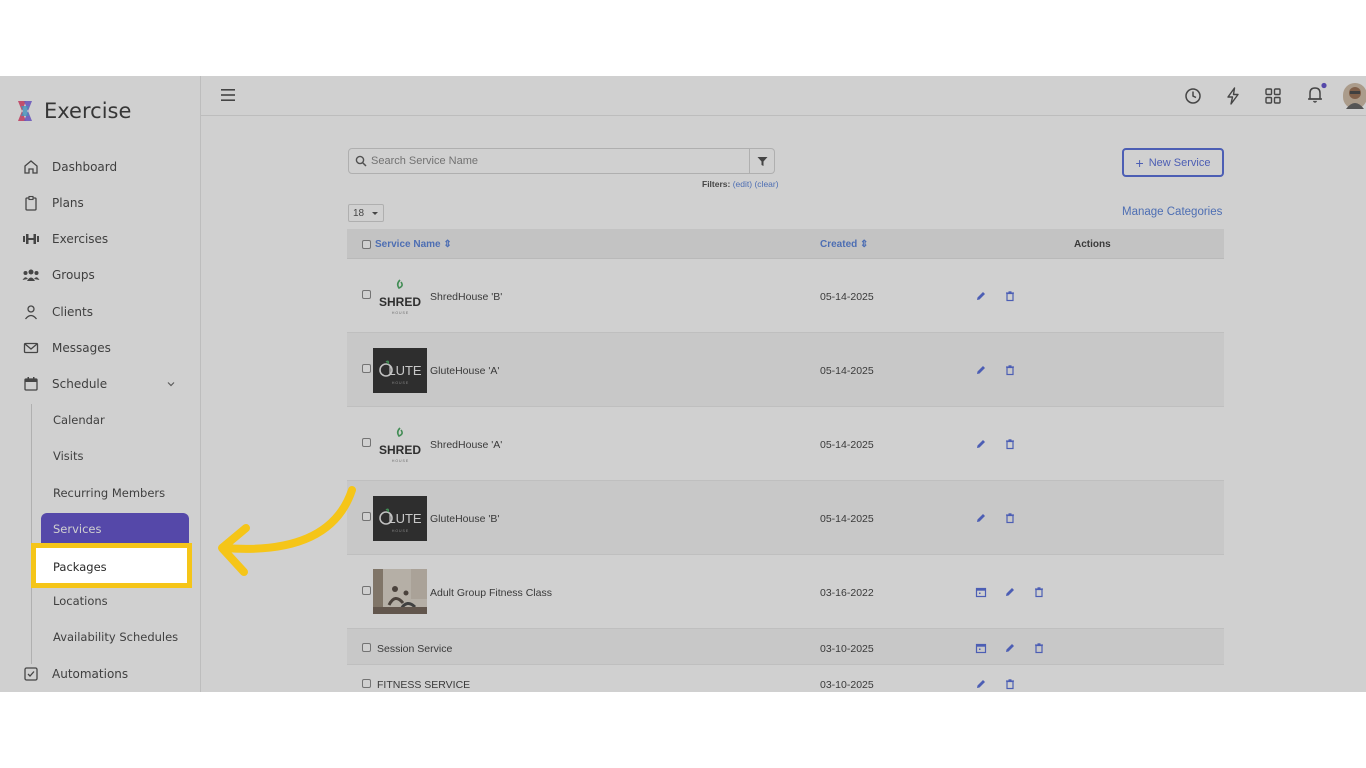 This screenshot has height=768, width=1366. Describe the element at coordinates (111, 565) in the screenshot. I see `sidebar-subitem-packages: Packages` at that location.